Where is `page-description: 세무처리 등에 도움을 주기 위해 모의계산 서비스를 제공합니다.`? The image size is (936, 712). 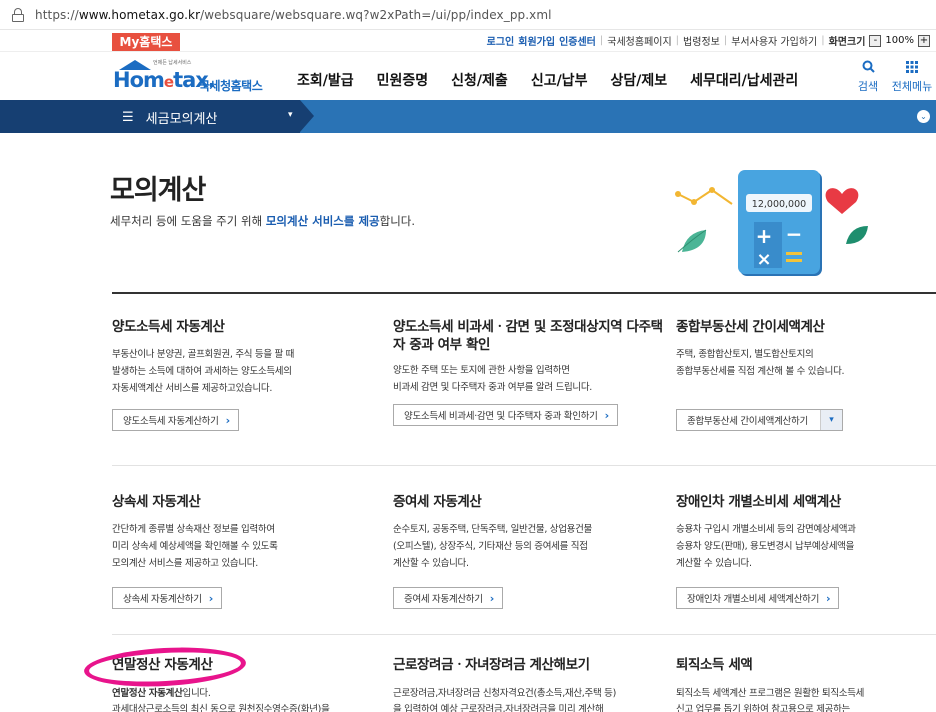
page-description: 세무처리 등에 도움을 주기 위해 모의계산 서비스를 제공합니다. is located at coordinates (263, 221).